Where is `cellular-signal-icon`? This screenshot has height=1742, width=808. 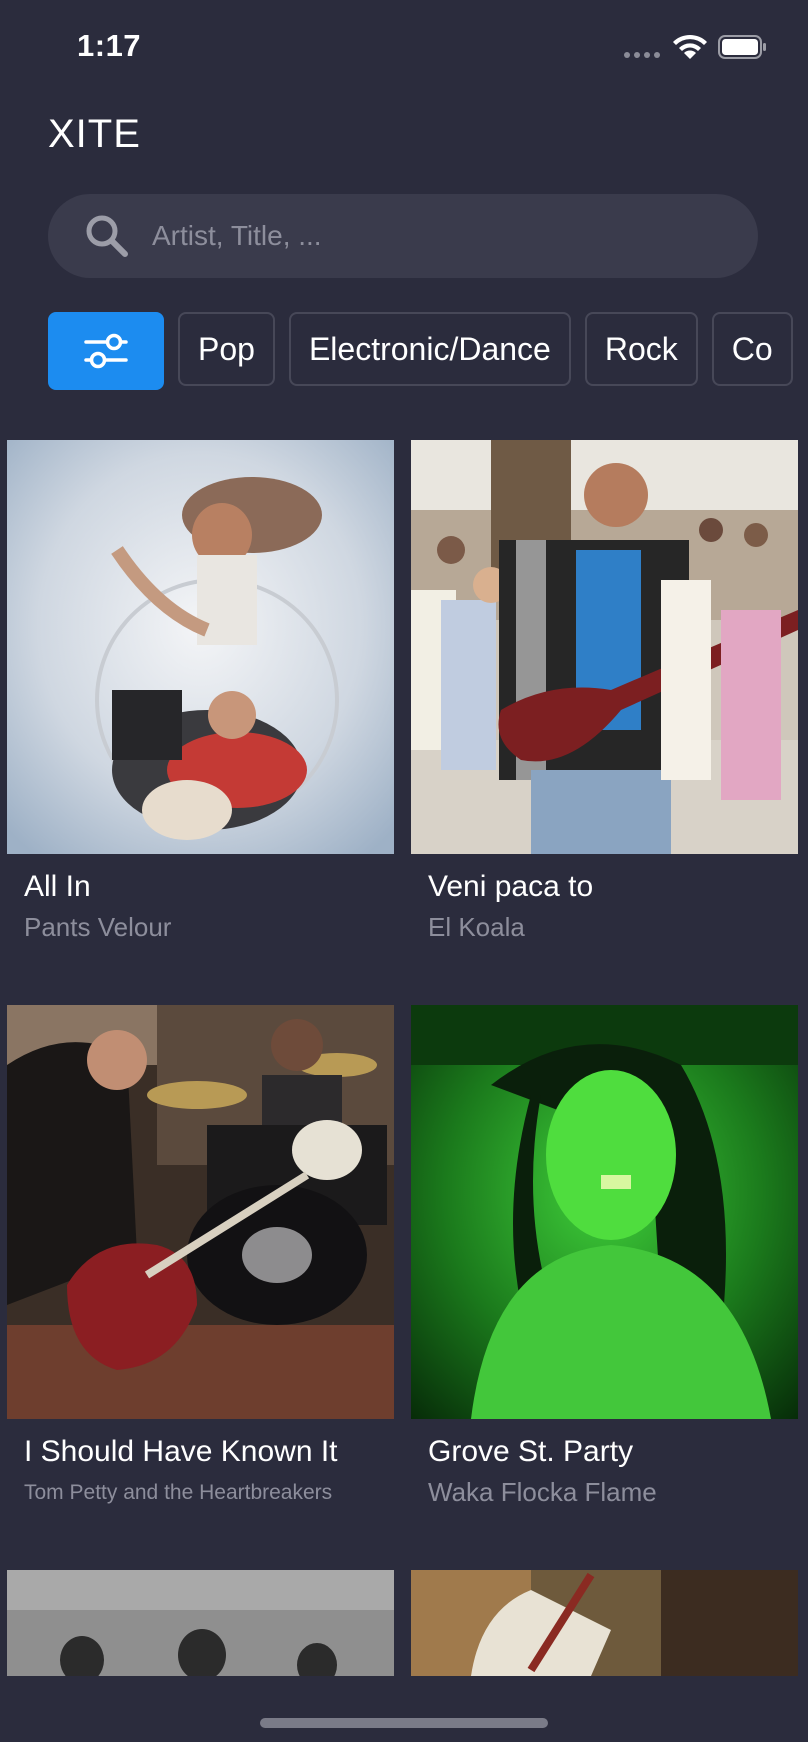
cellular-signal-icon is located at coordinates (642, 55).